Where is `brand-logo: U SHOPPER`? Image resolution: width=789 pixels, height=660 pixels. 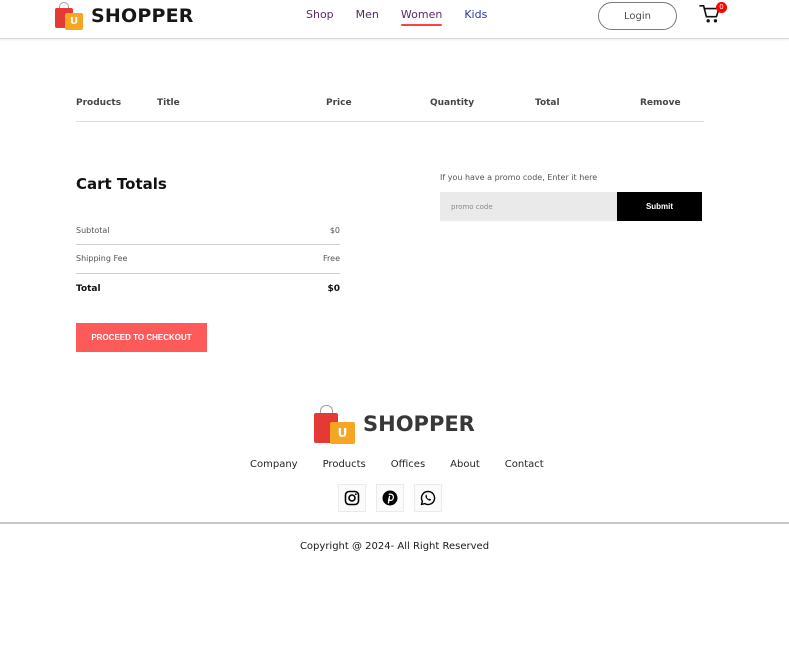
brand-logo: U SHOPPER is located at coordinates (124, 16).